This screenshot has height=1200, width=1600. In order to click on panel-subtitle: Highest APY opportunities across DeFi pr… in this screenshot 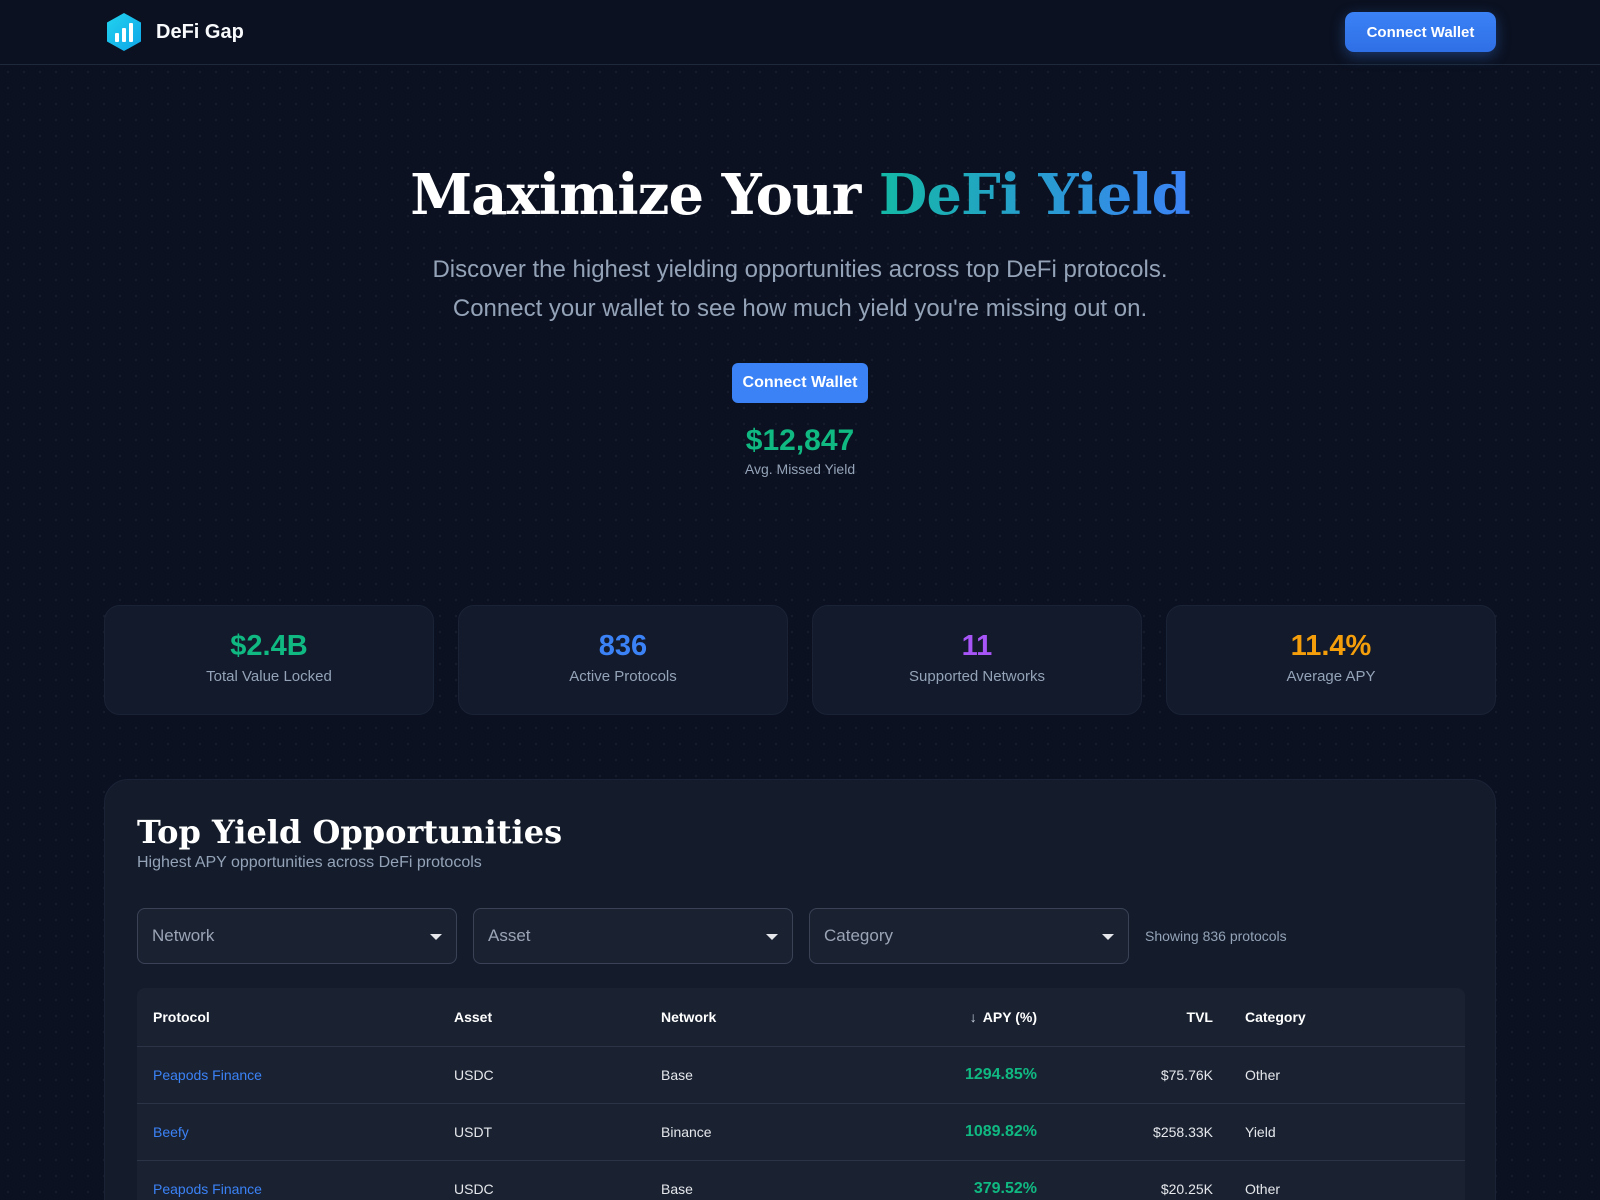, I will do `click(309, 862)`.